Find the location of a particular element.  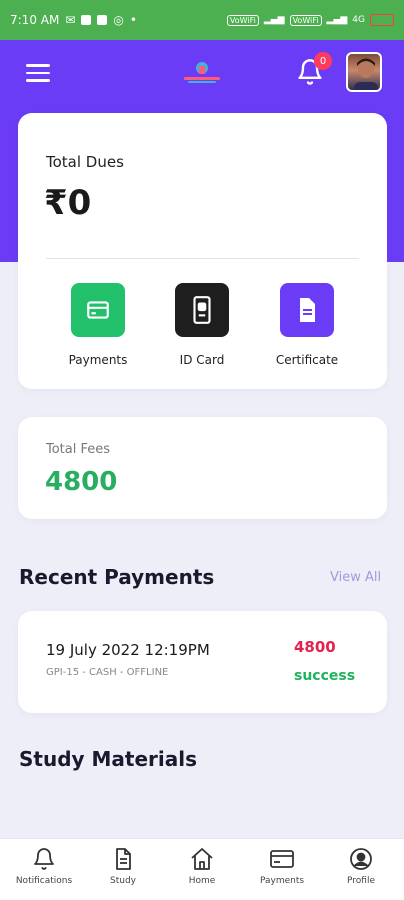

nav-item-home: Home is located at coordinates (202, 866).